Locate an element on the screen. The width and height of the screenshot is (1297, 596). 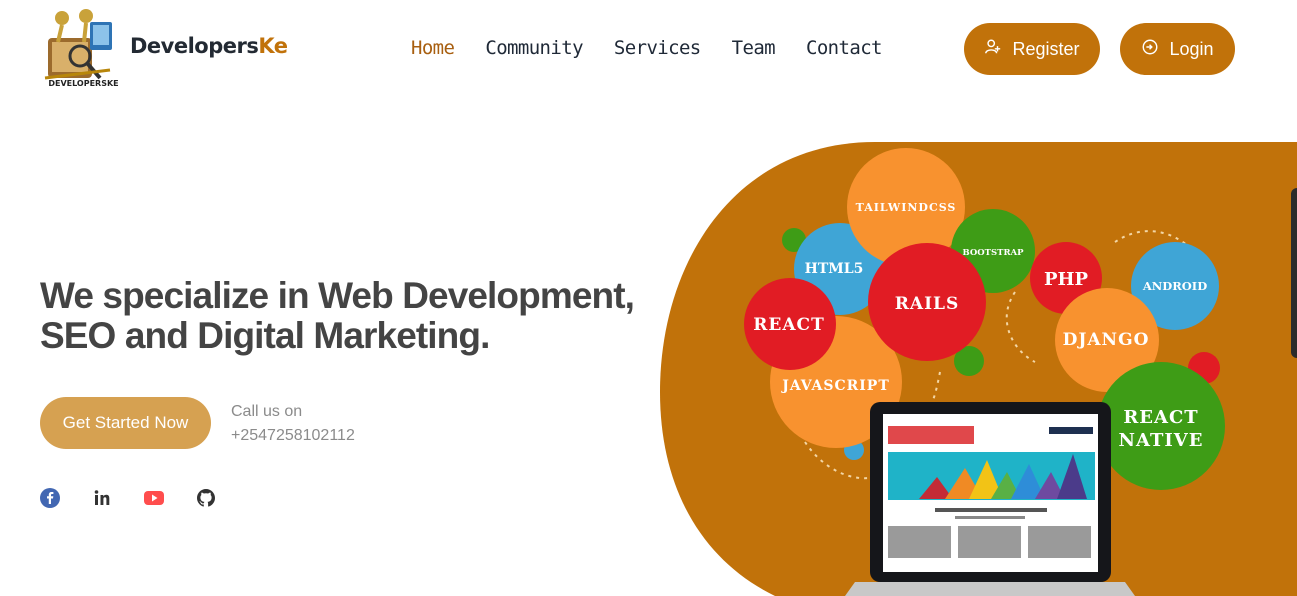
bubble-label-react: REACT is located at coordinates (788, 325).